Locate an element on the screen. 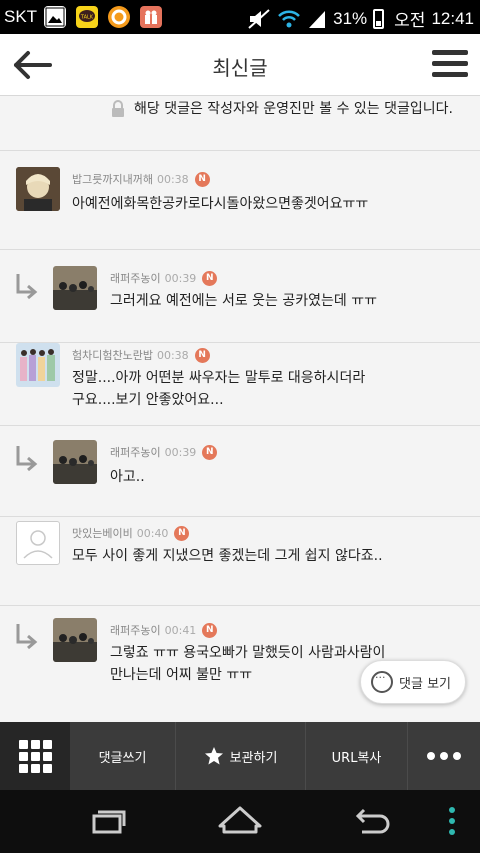  comment-text: 모두 사이 좋게 지냈으면 좋겠는데 그게 쉽지 않다죠.. is located at coordinates (227, 556).